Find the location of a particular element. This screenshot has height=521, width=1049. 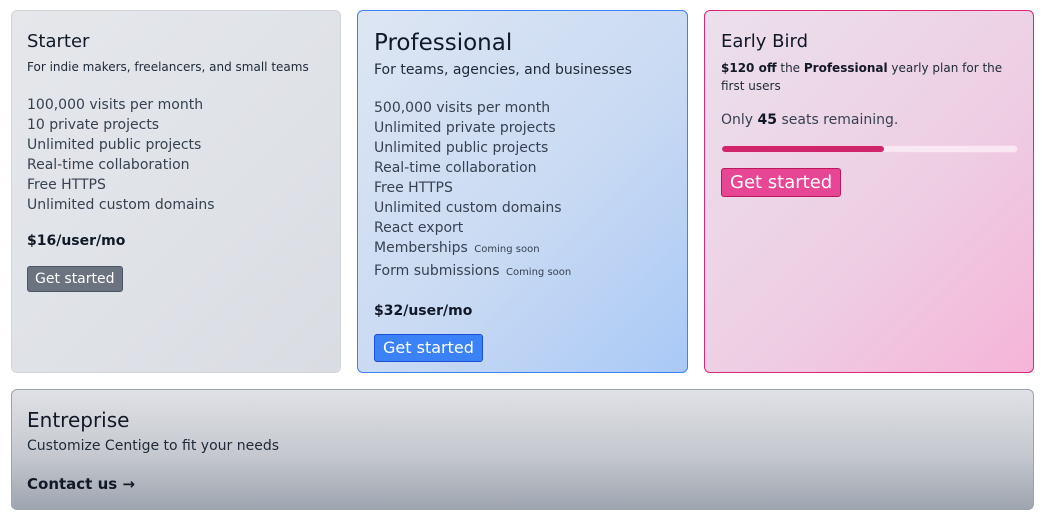

feature-item: Unlimited private projects is located at coordinates (465, 128).